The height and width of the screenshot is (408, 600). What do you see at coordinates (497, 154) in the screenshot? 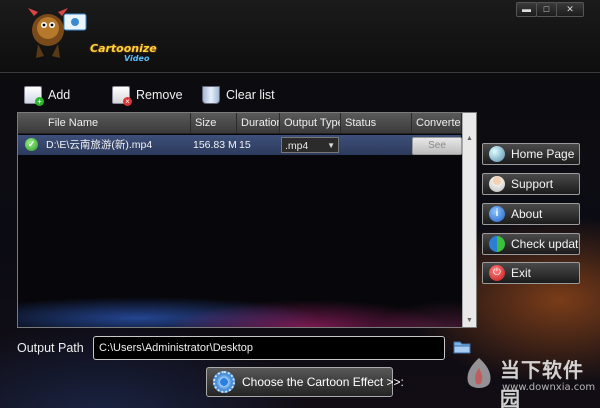
I see `globe-icon` at bounding box center [497, 154].